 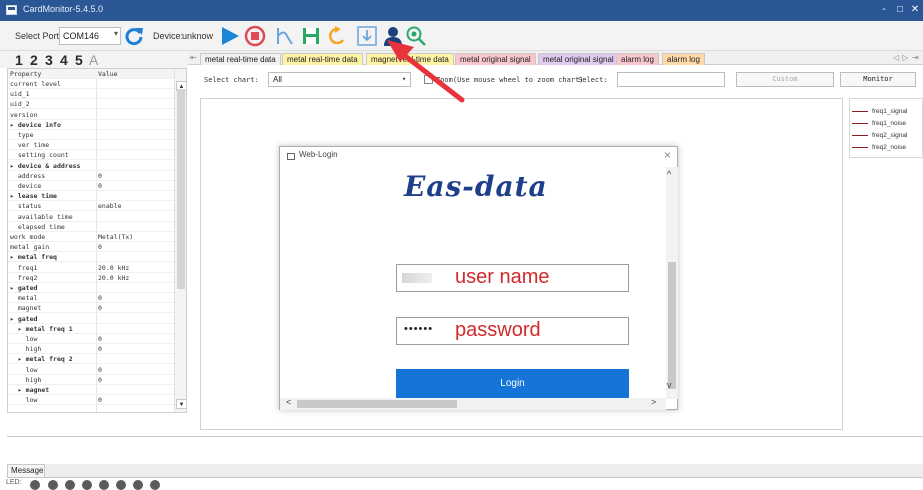 I want to click on chevron-up-icon: ^, so click(x=669, y=174).